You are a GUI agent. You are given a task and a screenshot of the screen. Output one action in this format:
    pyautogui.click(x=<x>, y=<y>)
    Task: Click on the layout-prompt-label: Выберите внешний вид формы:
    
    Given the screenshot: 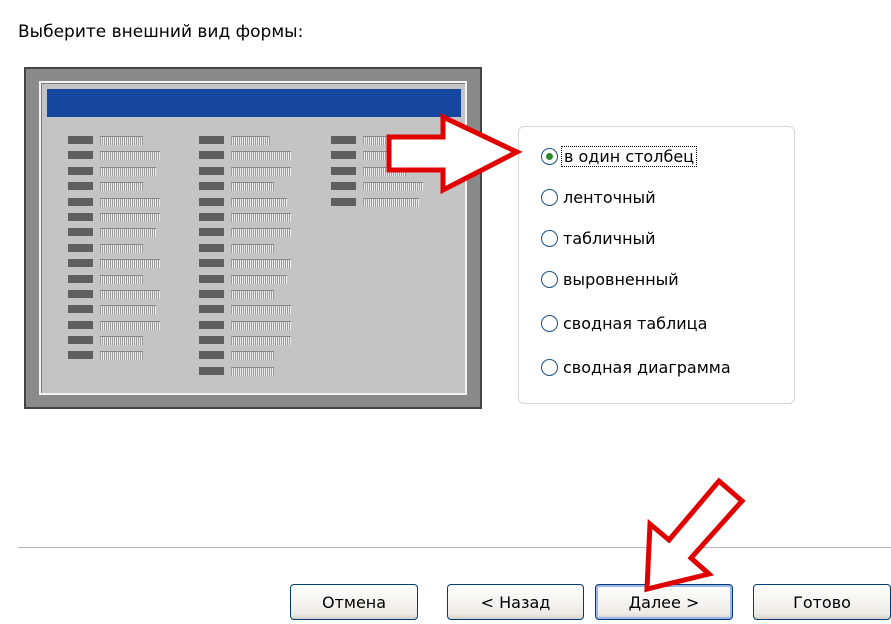 What is the action you would take?
    pyautogui.click(x=161, y=32)
    